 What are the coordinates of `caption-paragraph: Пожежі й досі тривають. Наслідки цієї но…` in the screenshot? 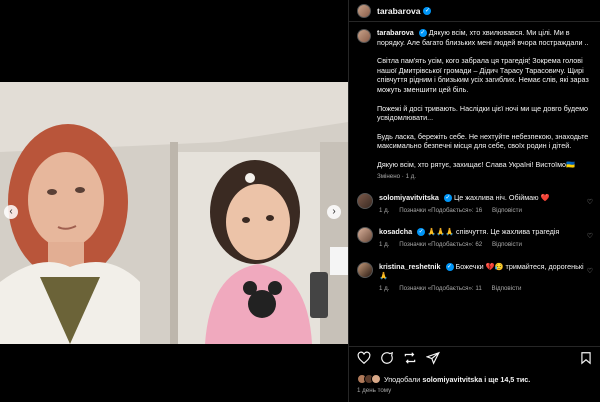 It's located at (483, 113).